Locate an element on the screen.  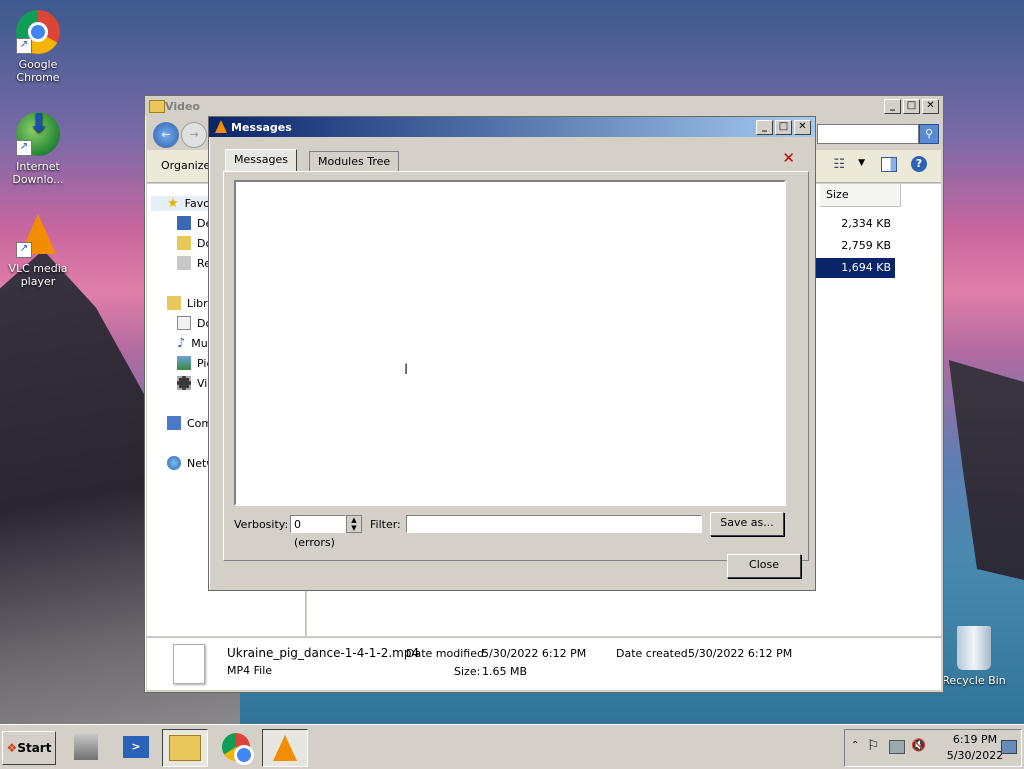
recent-icon is located at coordinates (184, 263).